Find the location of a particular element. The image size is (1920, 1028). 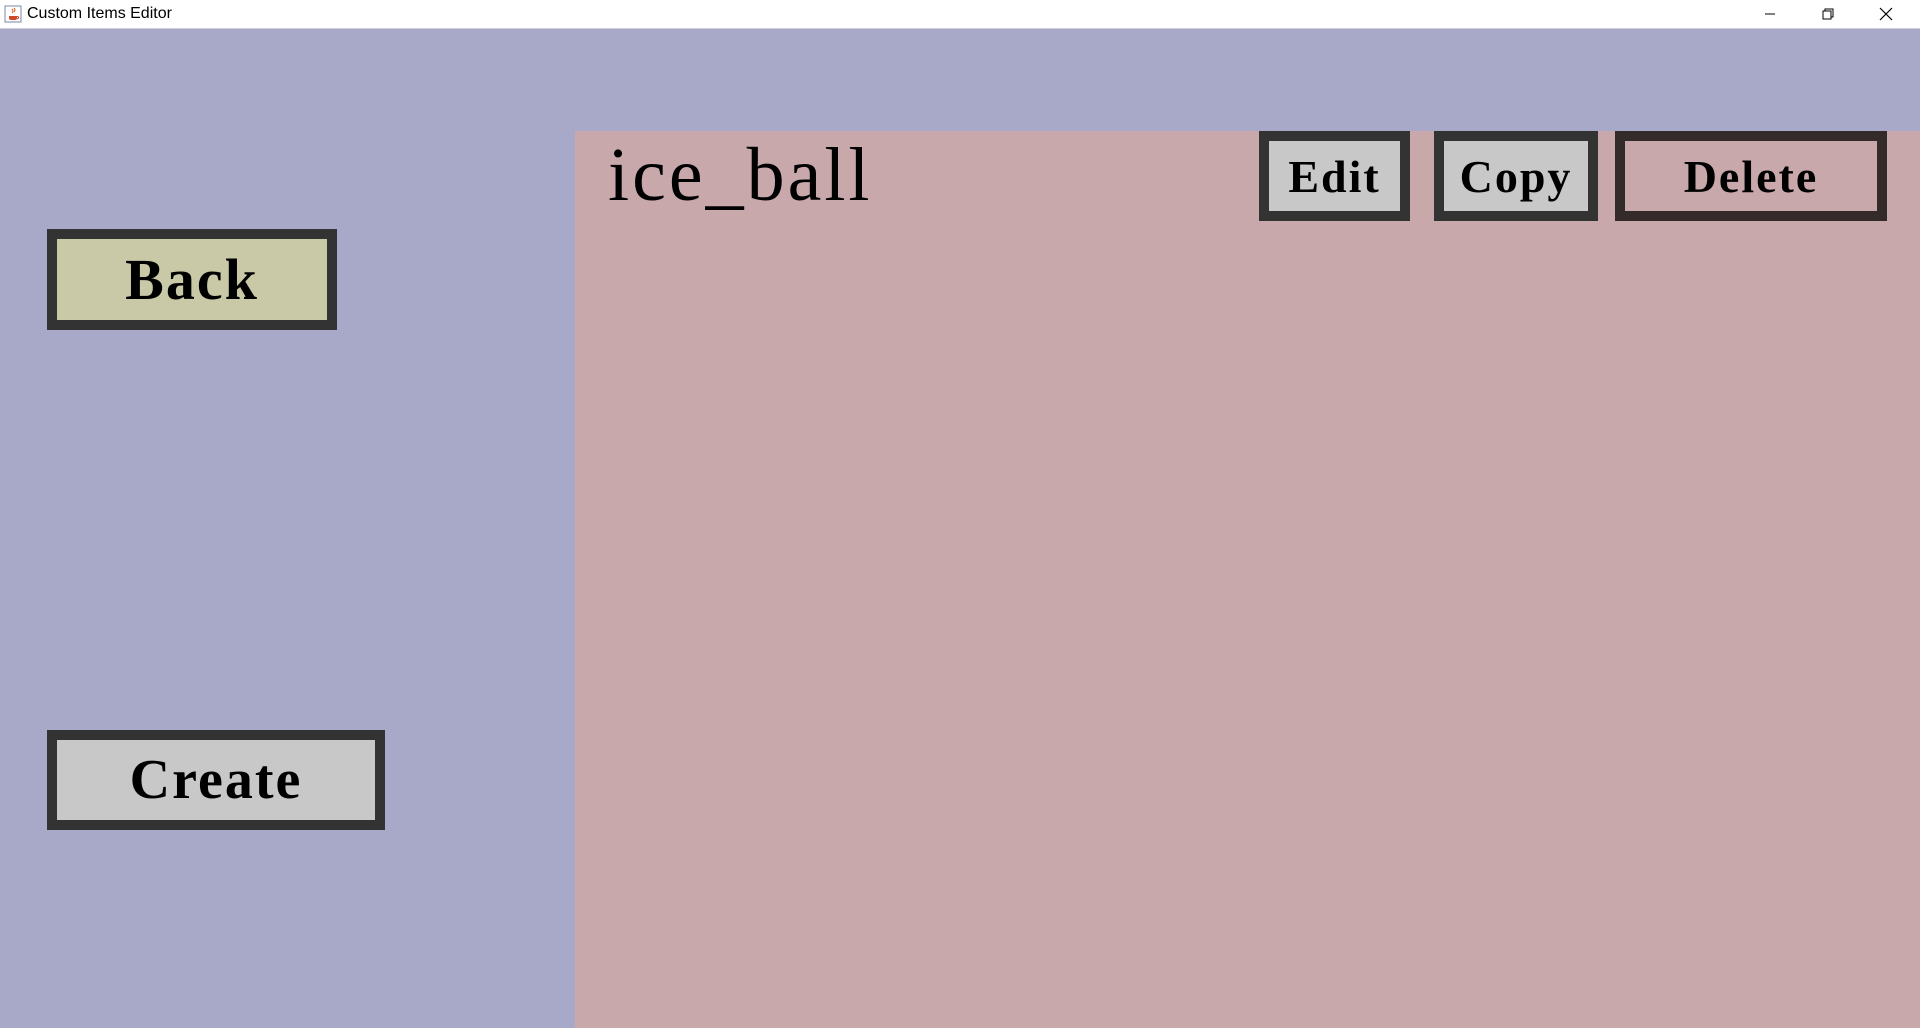

window-title: Custom Items Editor is located at coordinates (99, 13).